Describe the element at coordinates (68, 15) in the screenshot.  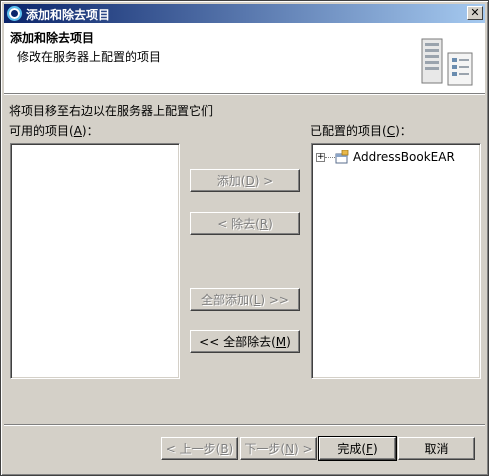
I see `window-title: 添加和除去项目` at that location.